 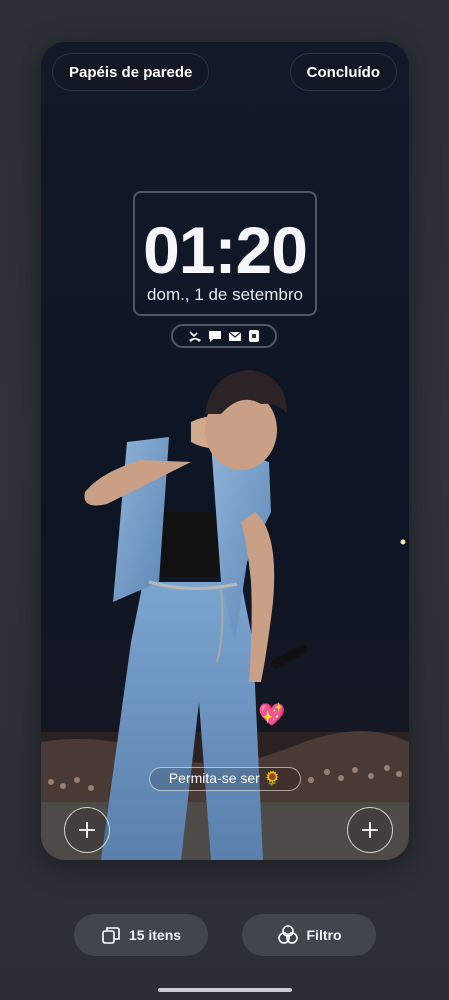 I want to click on lockscreen-caption: Permita-se ser 🌻, so click(x=225, y=779).